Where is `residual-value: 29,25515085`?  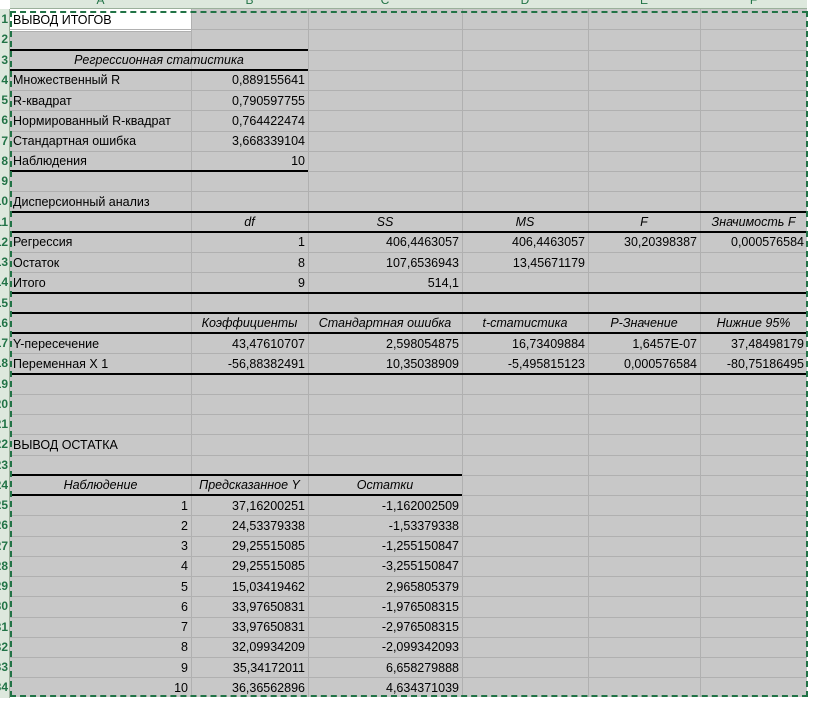 residual-value: 29,25515085 is located at coordinates (249, 546).